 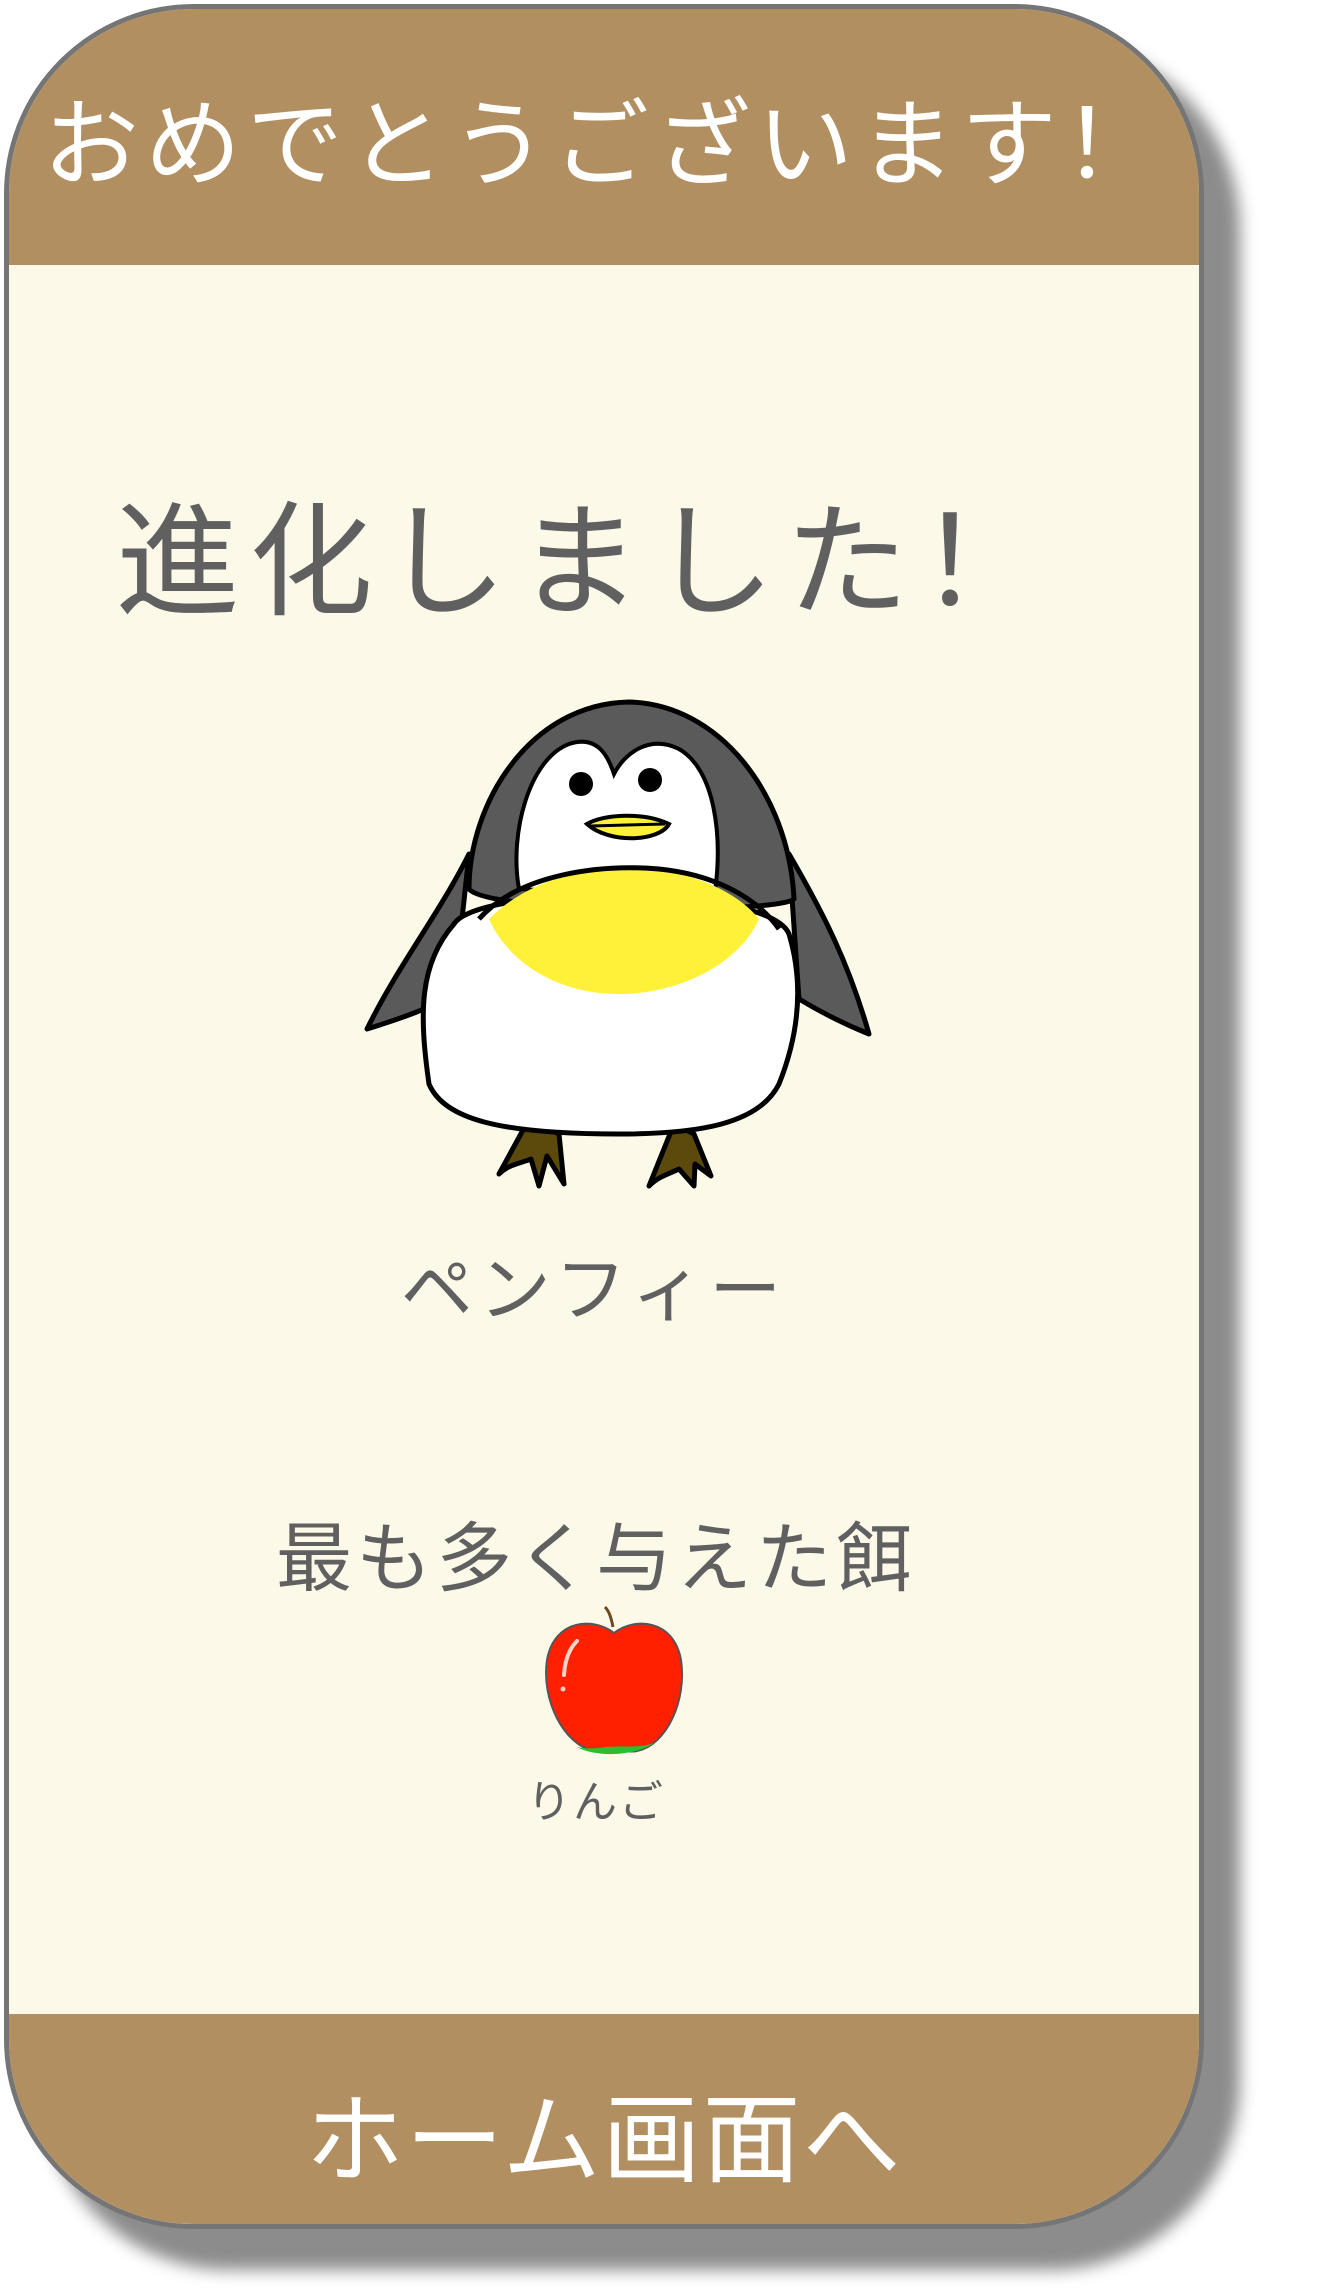 I want to click on home-button-label: ホーム画面へ, so click(x=604, y=2141).